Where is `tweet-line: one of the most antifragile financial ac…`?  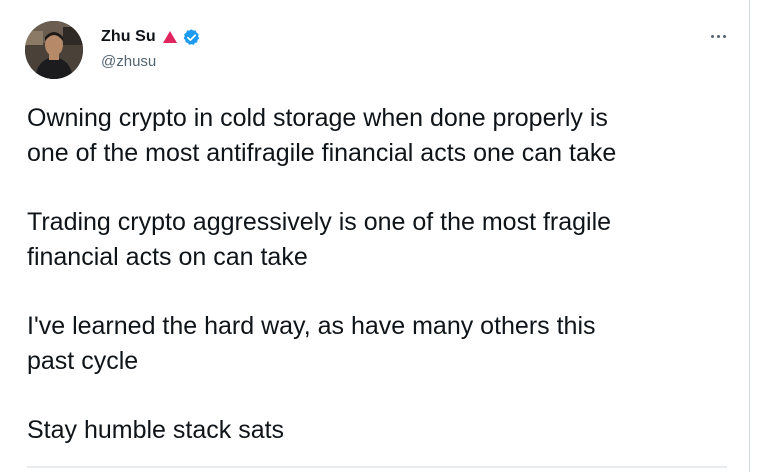
tweet-line: one of the most antifragile financial ac… is located at coordinates (322, 153).